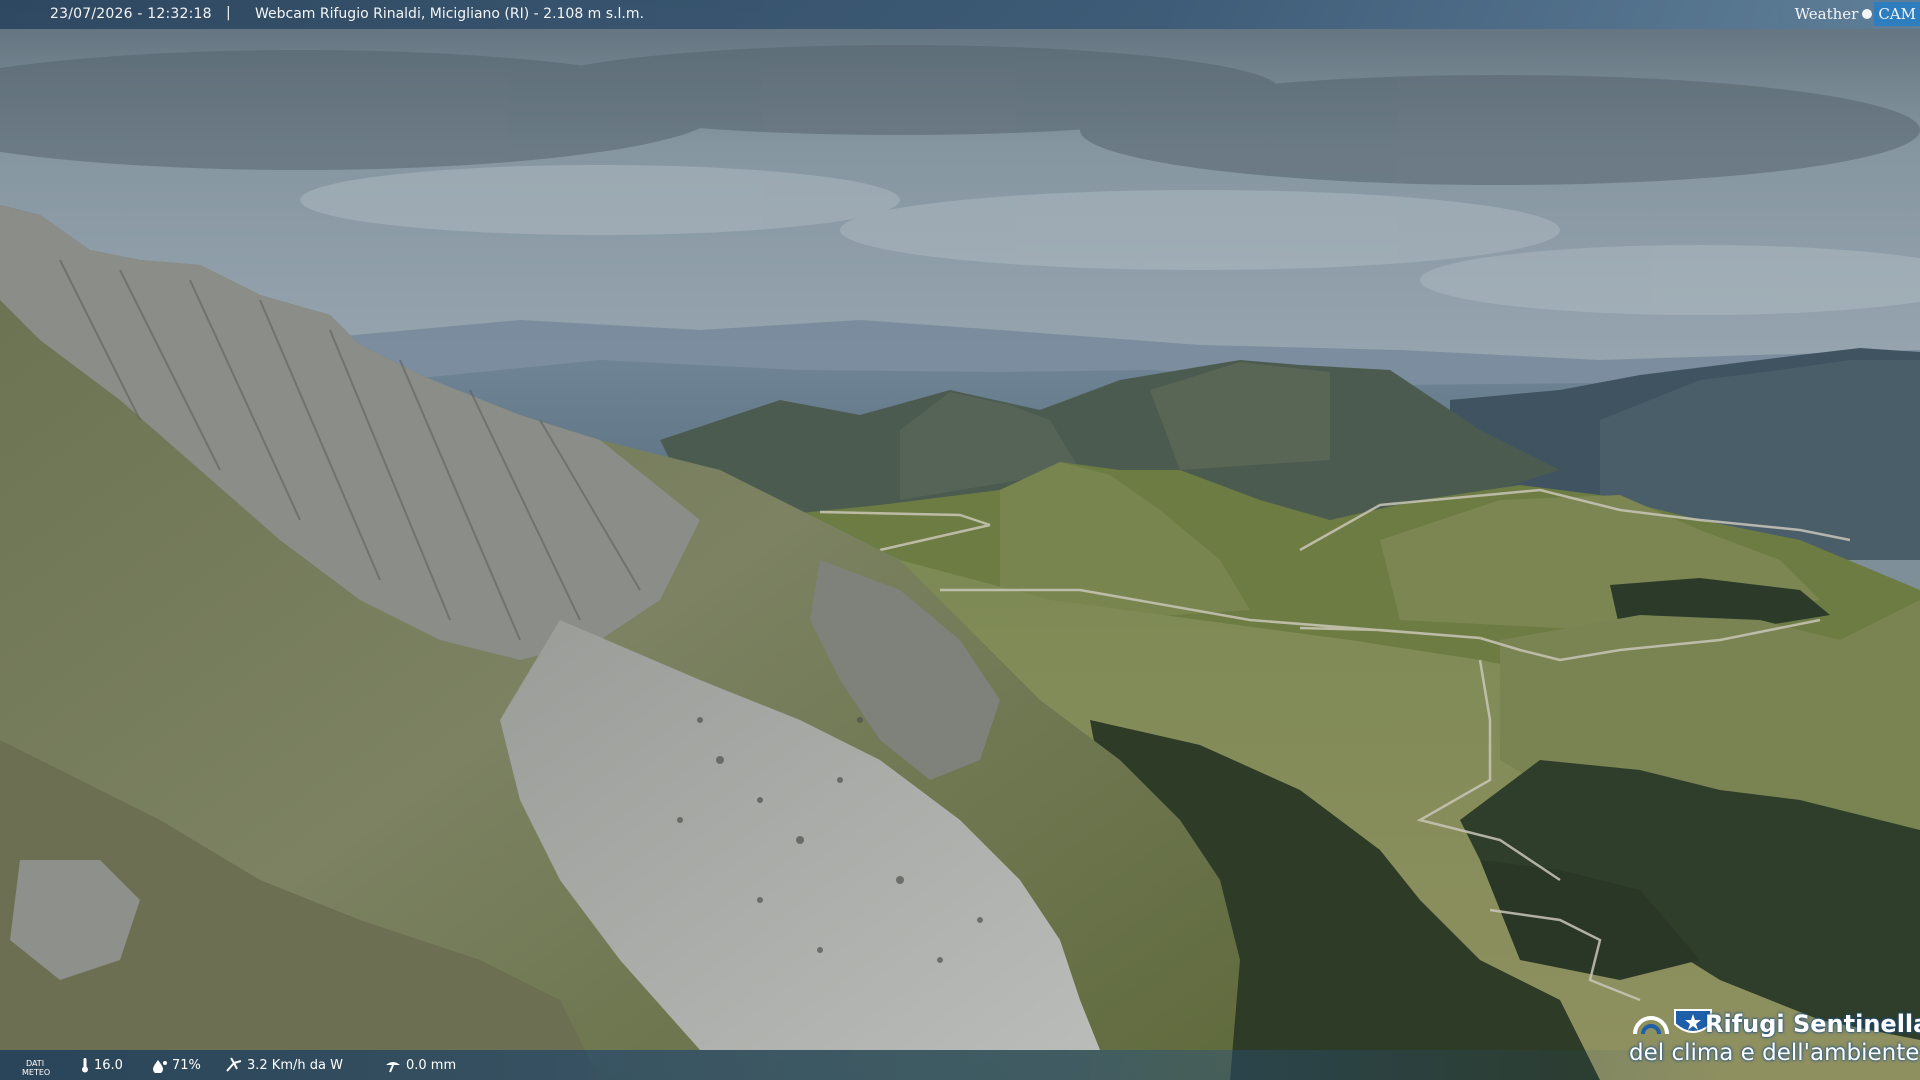  What do you see at coordinates (36, 1068) in the screenshot?
I see `meteo-label: DATI METEO` at bounding box center [36, 1068].